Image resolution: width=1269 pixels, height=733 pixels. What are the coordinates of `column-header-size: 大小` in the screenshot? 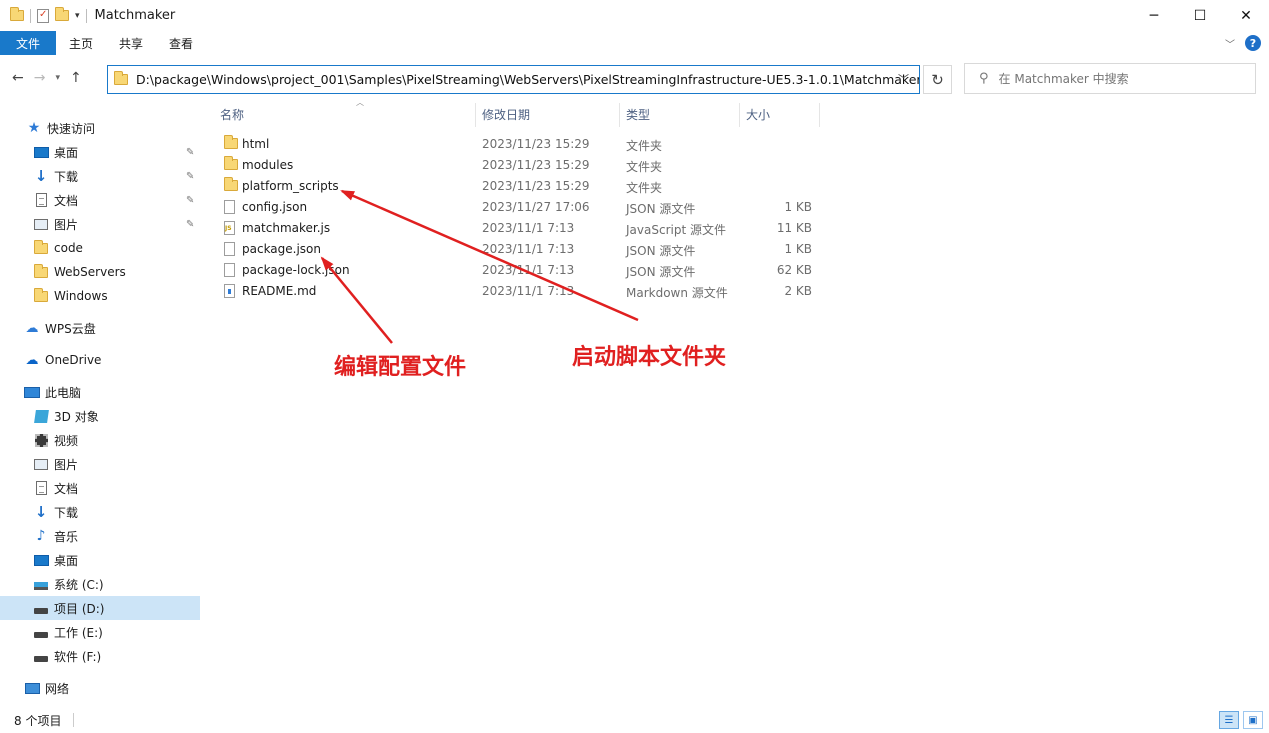 It's located at (780, 114).